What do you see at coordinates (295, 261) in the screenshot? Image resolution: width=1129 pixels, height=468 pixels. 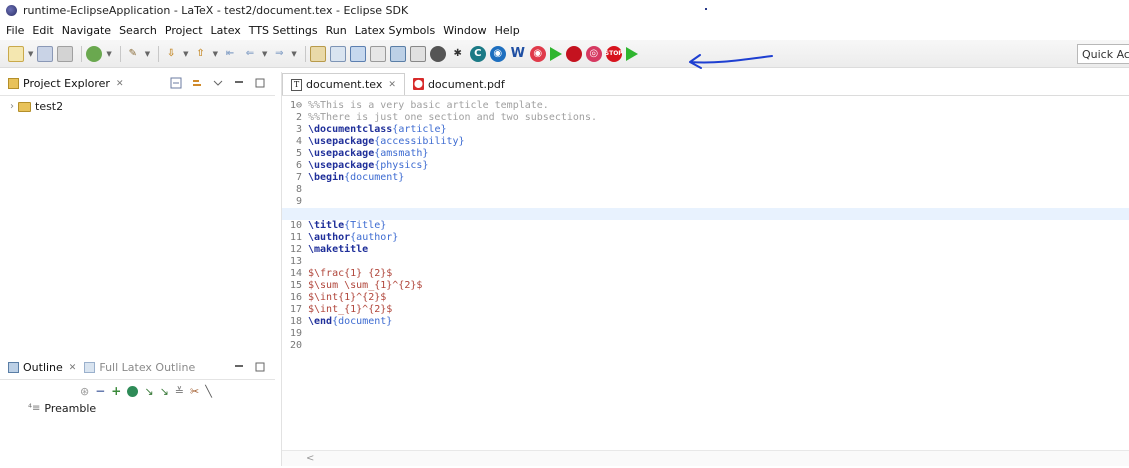 I see `code-line: 13` at bounding box center [295, 261].